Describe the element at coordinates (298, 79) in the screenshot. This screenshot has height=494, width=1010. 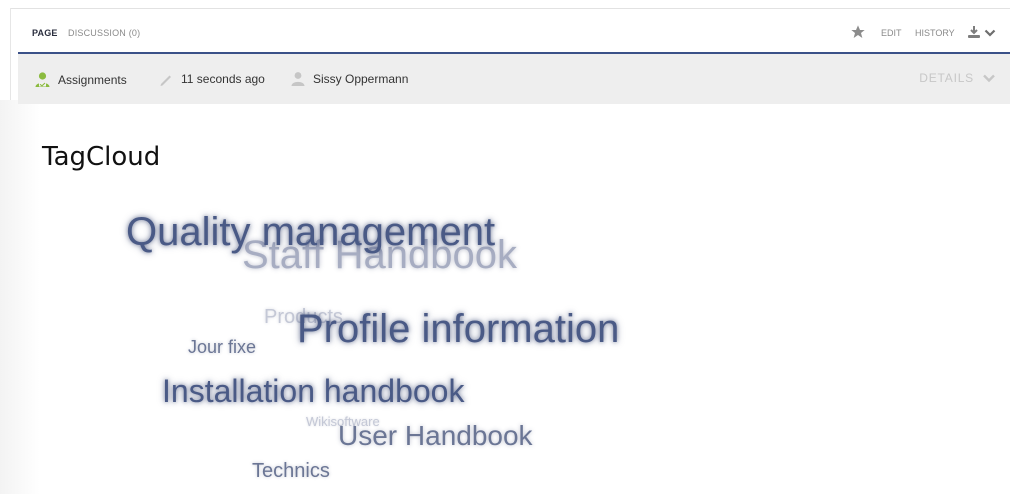
I see `author-icon` at that location.